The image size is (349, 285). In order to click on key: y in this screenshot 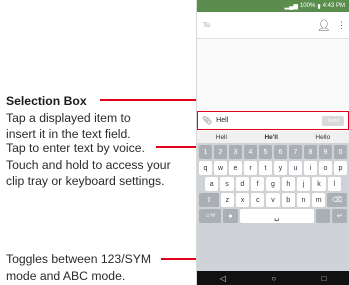, I will do `click(280, 168)`.